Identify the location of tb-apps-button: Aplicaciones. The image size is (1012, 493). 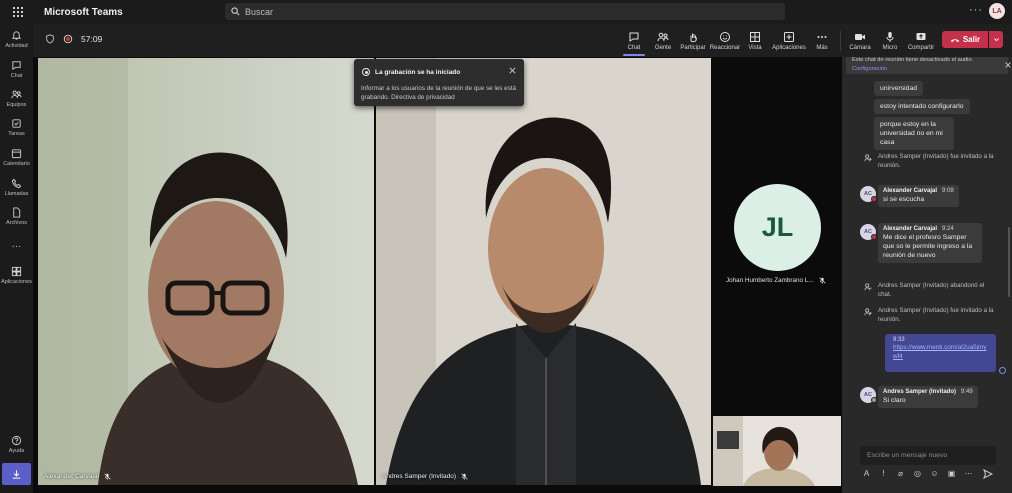
(789, 41).